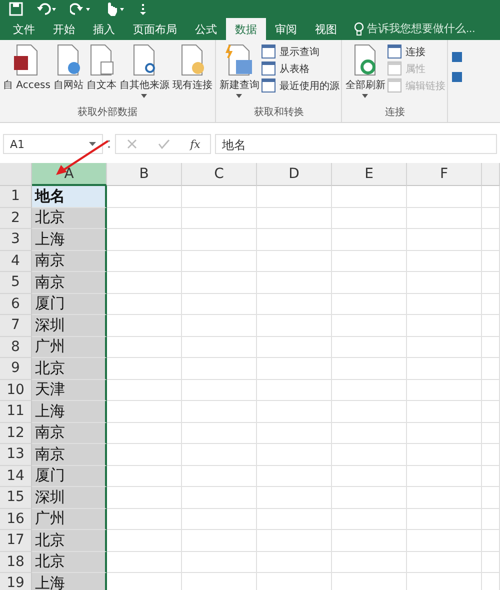 This screenshot has height=590, width=500. I want to click on table-cell: 厦门, so click(69, 304).